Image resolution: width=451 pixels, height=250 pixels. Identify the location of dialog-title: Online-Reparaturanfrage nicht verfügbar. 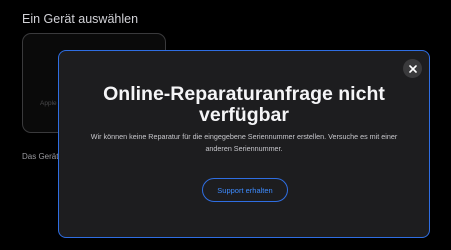
(244, 104).